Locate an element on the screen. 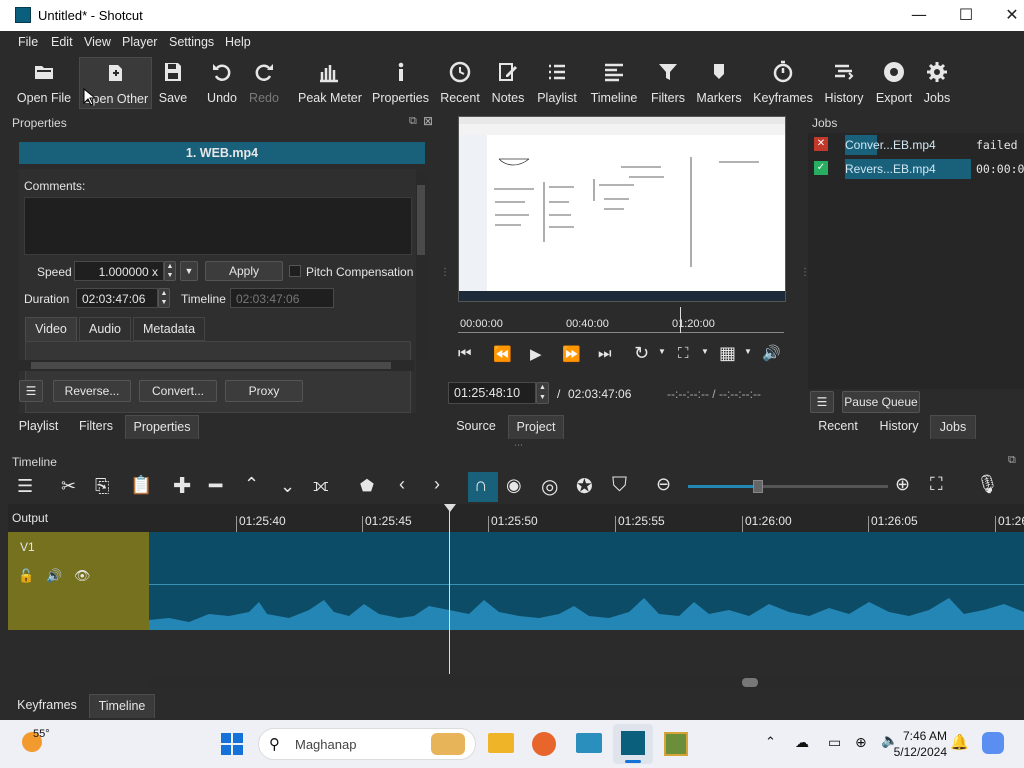 The width and height of the screenshot is (1024, 768). rewind-icon: ⏪ is located at coordinates (502, 354).